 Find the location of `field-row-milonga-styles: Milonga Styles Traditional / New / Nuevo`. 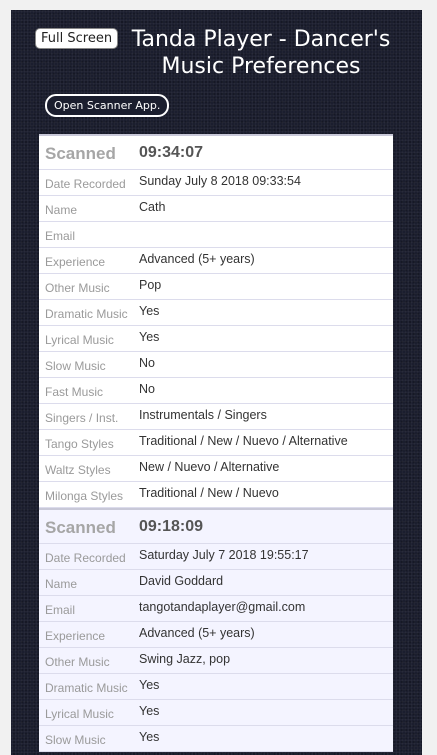

field-row-milonga-styles: Milonga Styles Traditional / New / Nuevo is located at coordinates (216, 495).